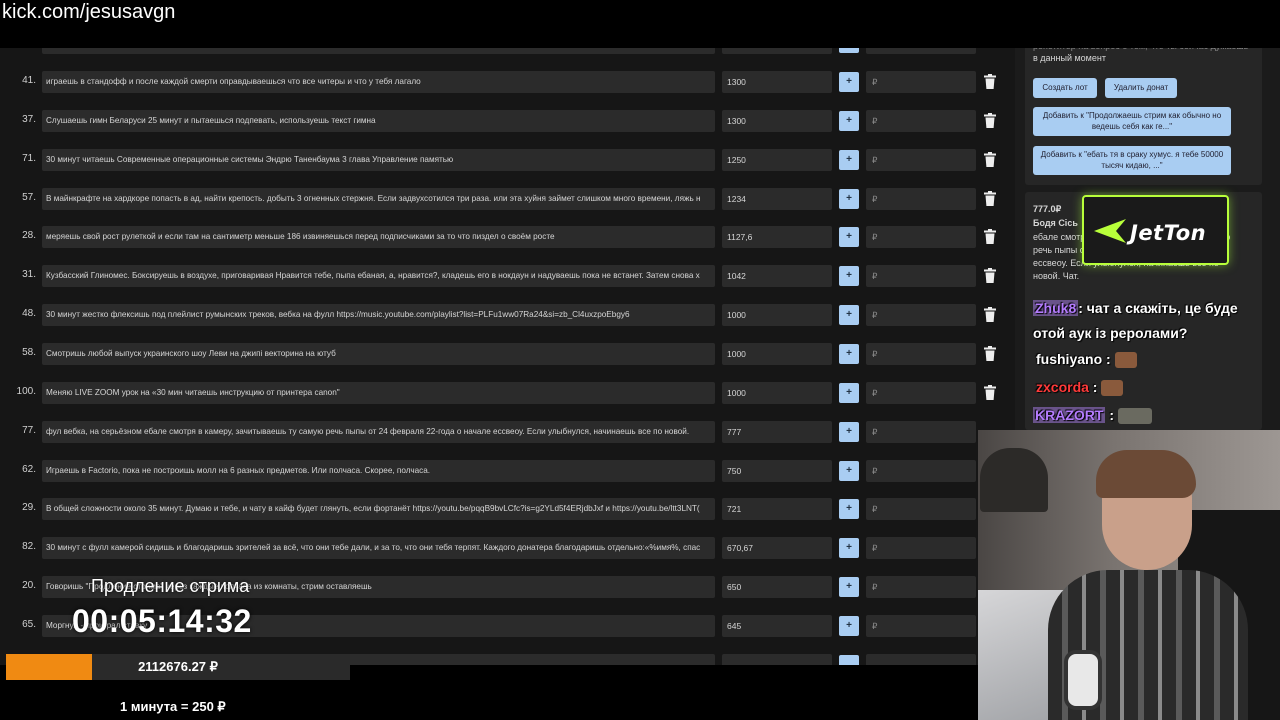 The height and width of the screenshot is (720, 1280). What do you see at coordinates (777, 198) in the screenshot?
I see `lot-amount-input: 1234` at bounding box center [777, 198].